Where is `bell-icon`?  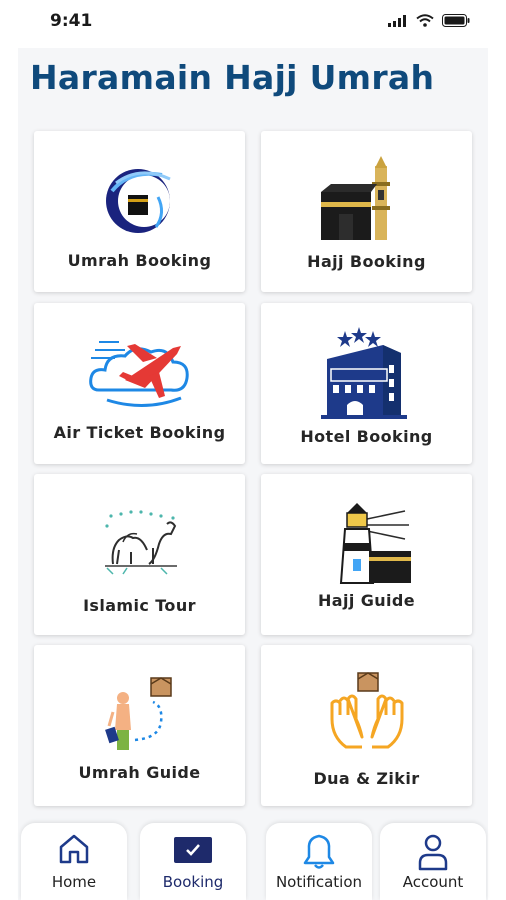
bell-icon is located at coordinates (319, 851).